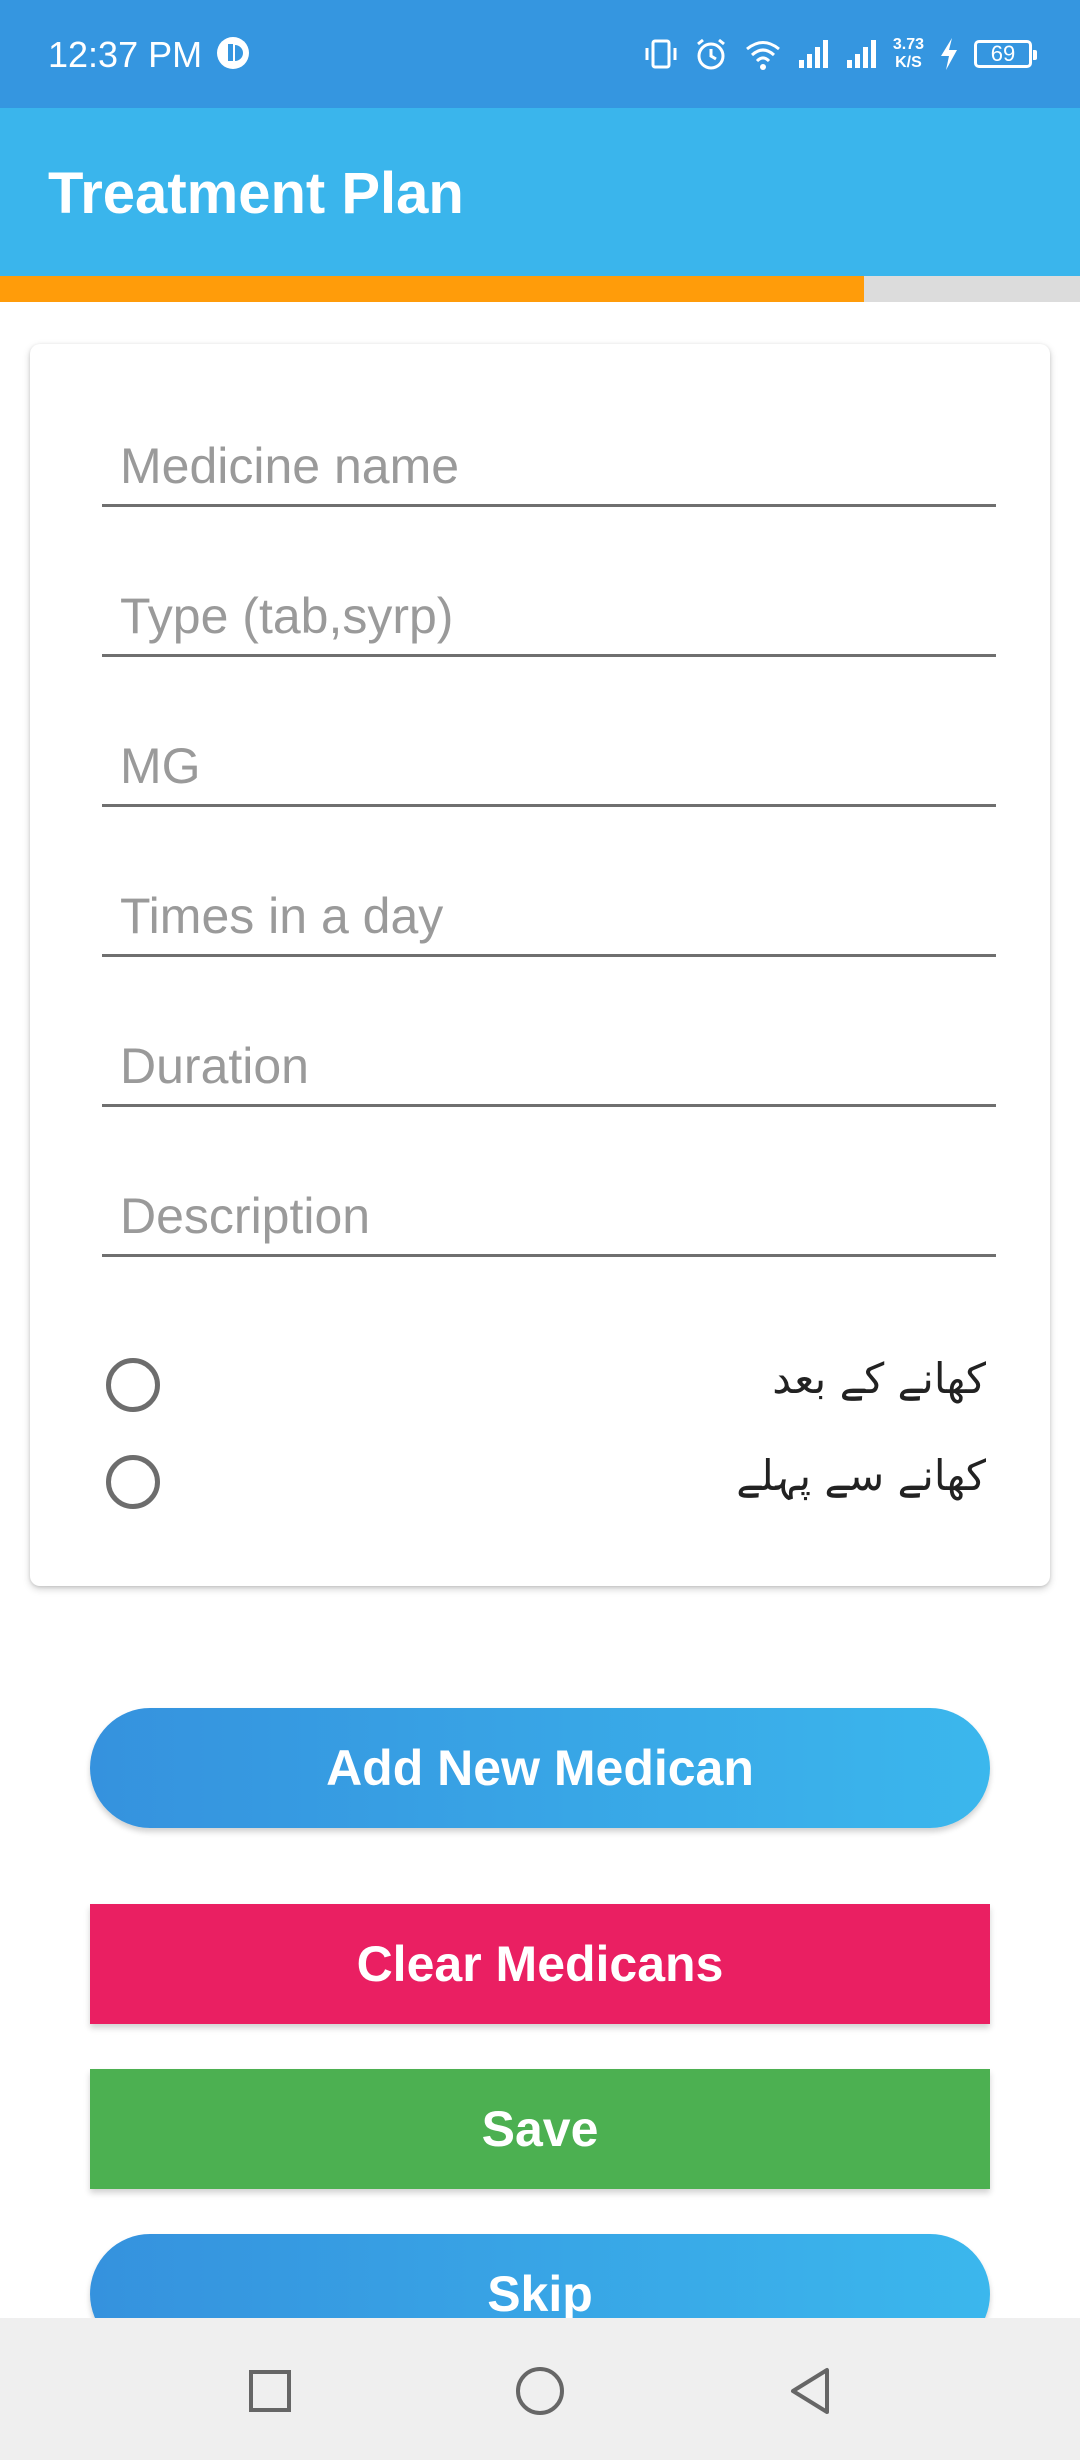 This screenshot has width=1080, height=2460. I want to click on add-new-medicine-button: Add New Medican, so click(540, 1768).